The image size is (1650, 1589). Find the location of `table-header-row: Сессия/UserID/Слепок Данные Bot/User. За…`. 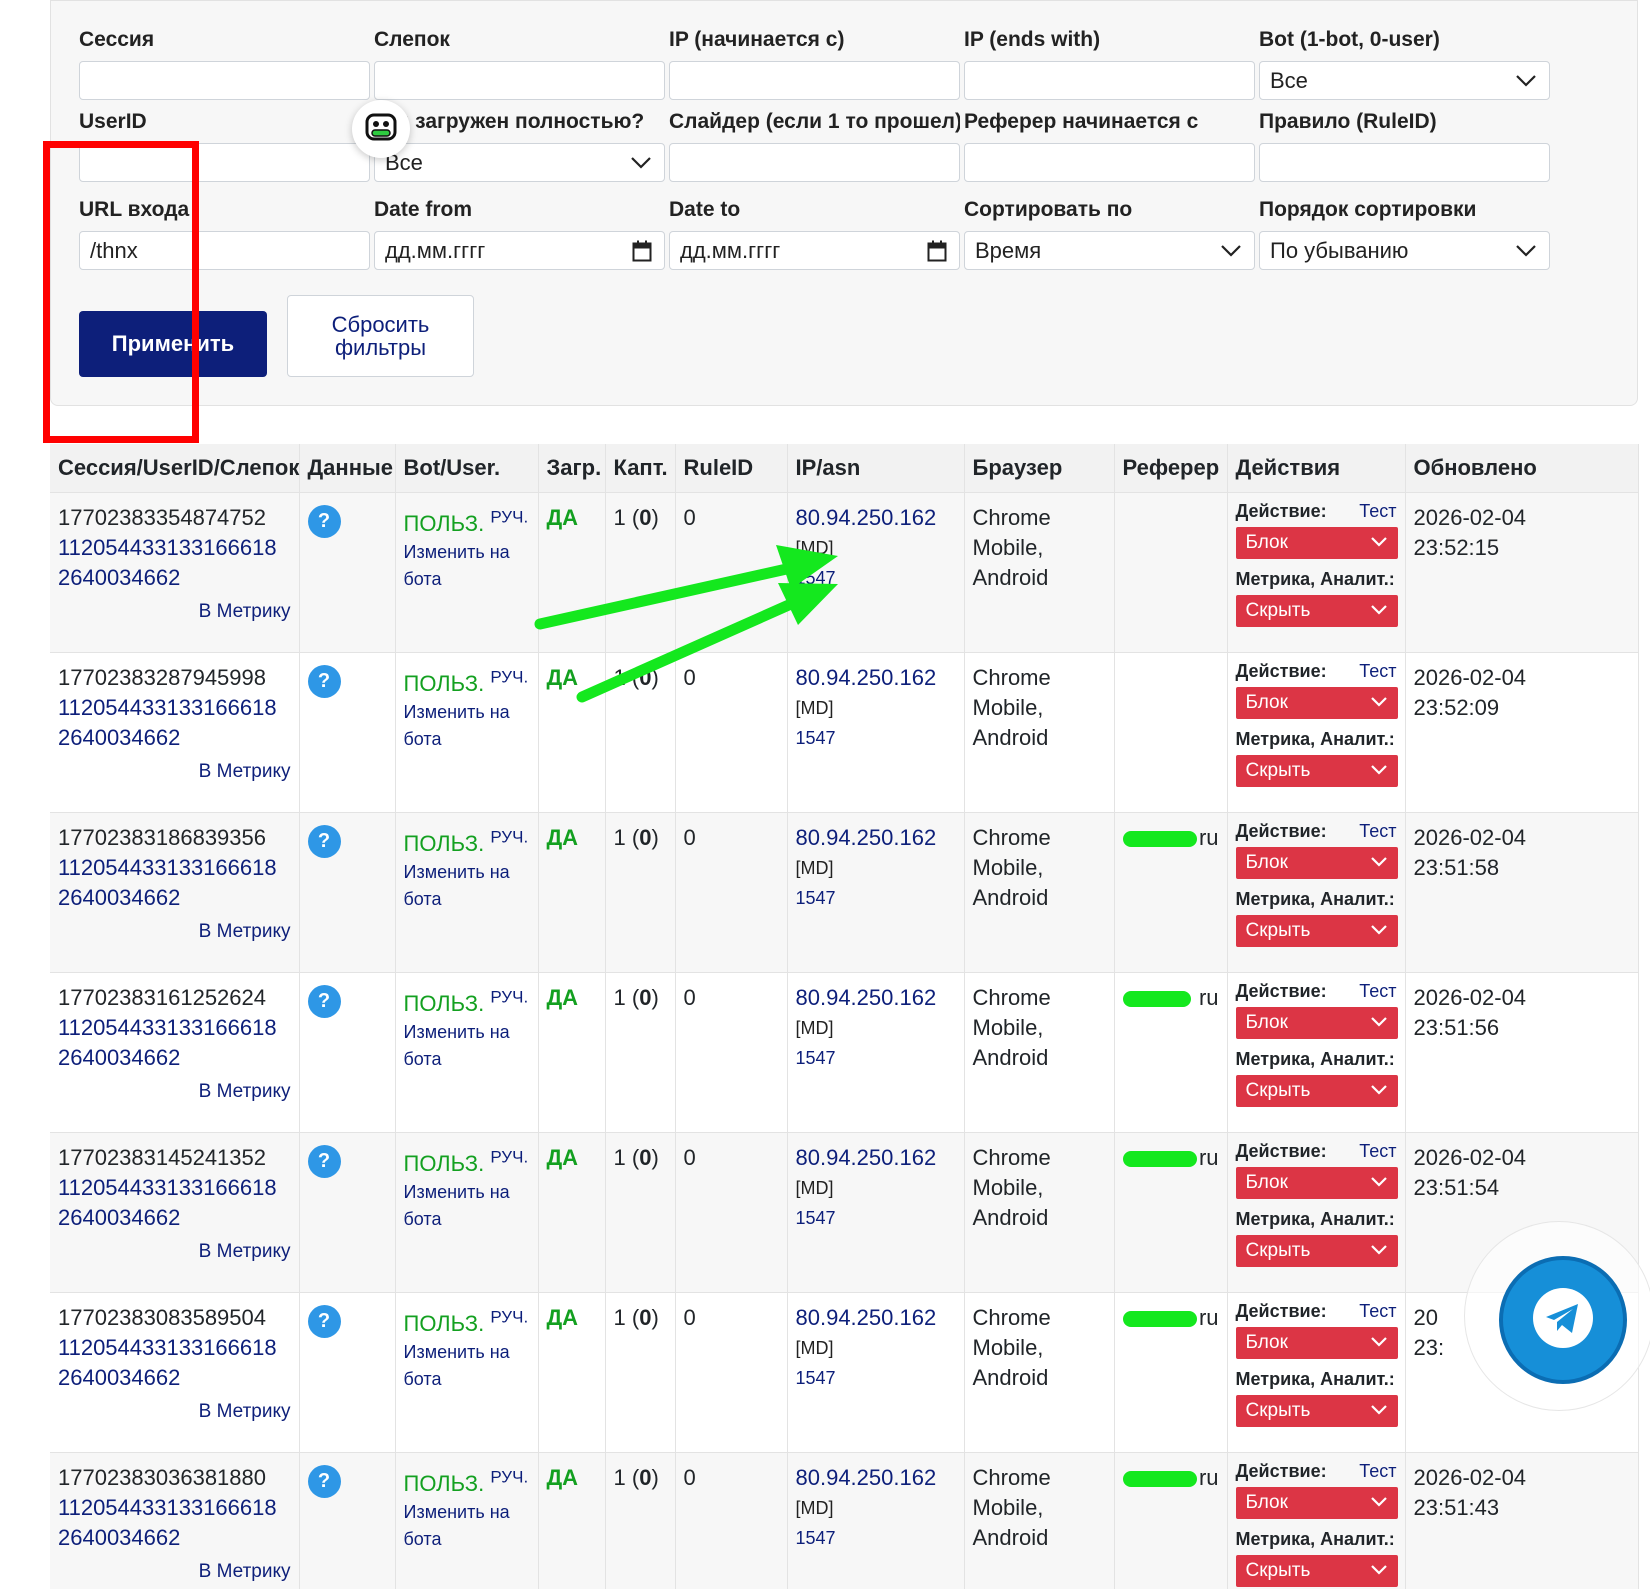

table-header-row: Сессия/UserID/Слепок Данные Bot/User. За… is located at coordinates (844, 468).